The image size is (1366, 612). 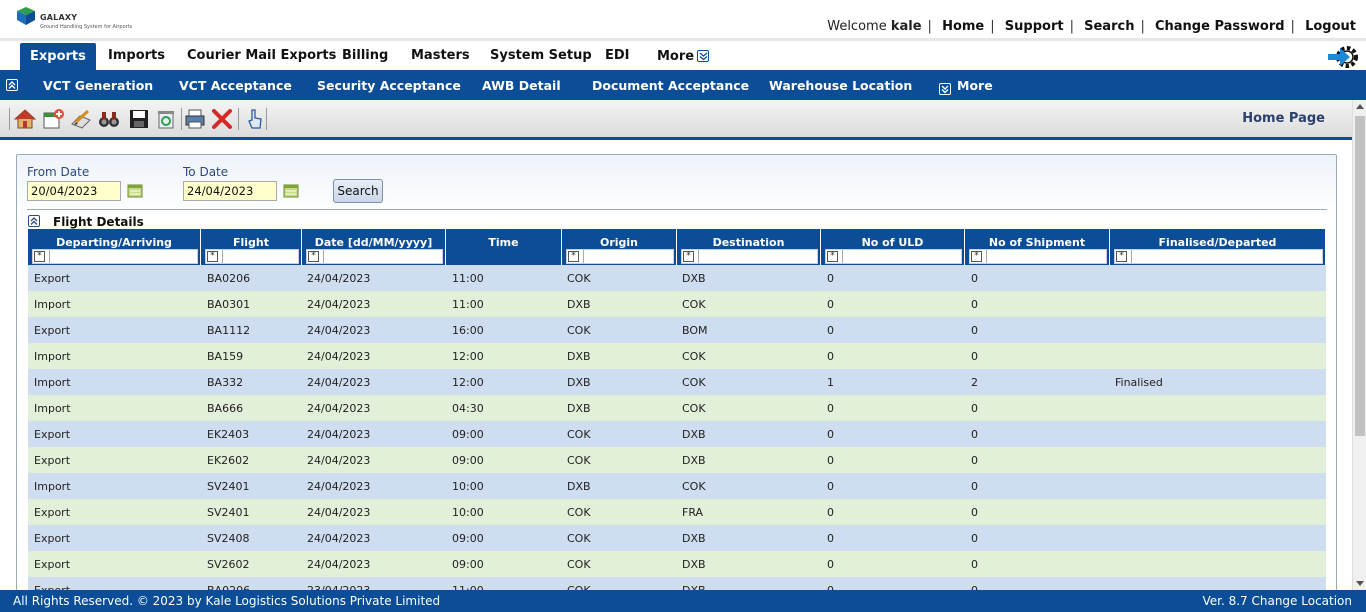 What do you see at coordinates (81, 119) in the screenshot?
I see `edit-icon` at bounding box center [81, 119].